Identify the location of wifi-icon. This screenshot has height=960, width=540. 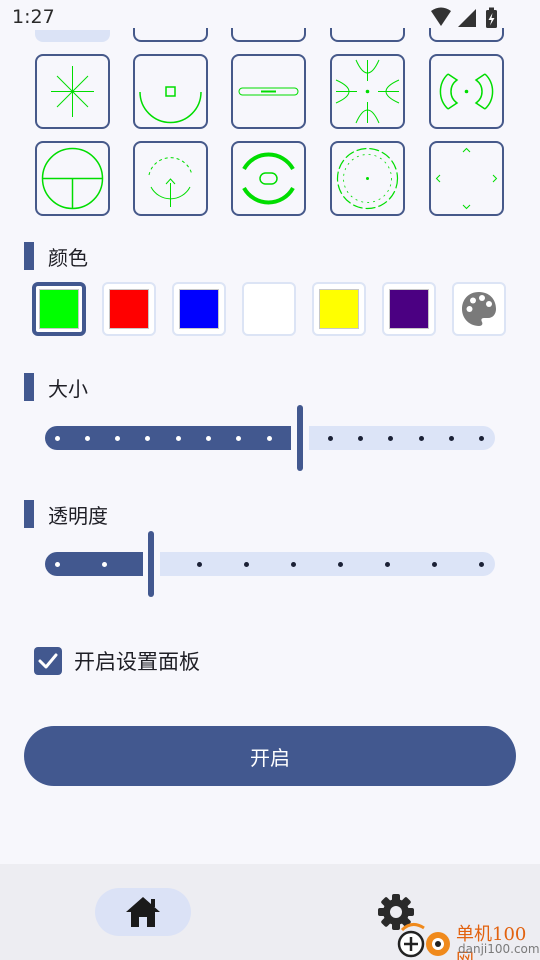
(441, 16).